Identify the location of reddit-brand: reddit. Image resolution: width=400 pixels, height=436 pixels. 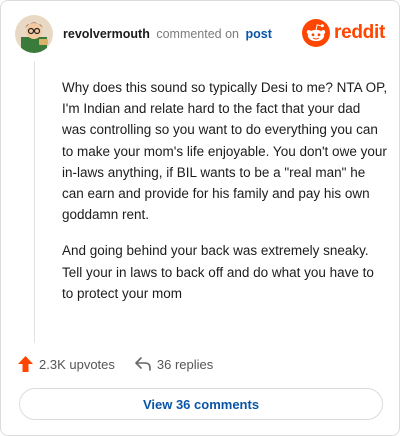
(343, 33).